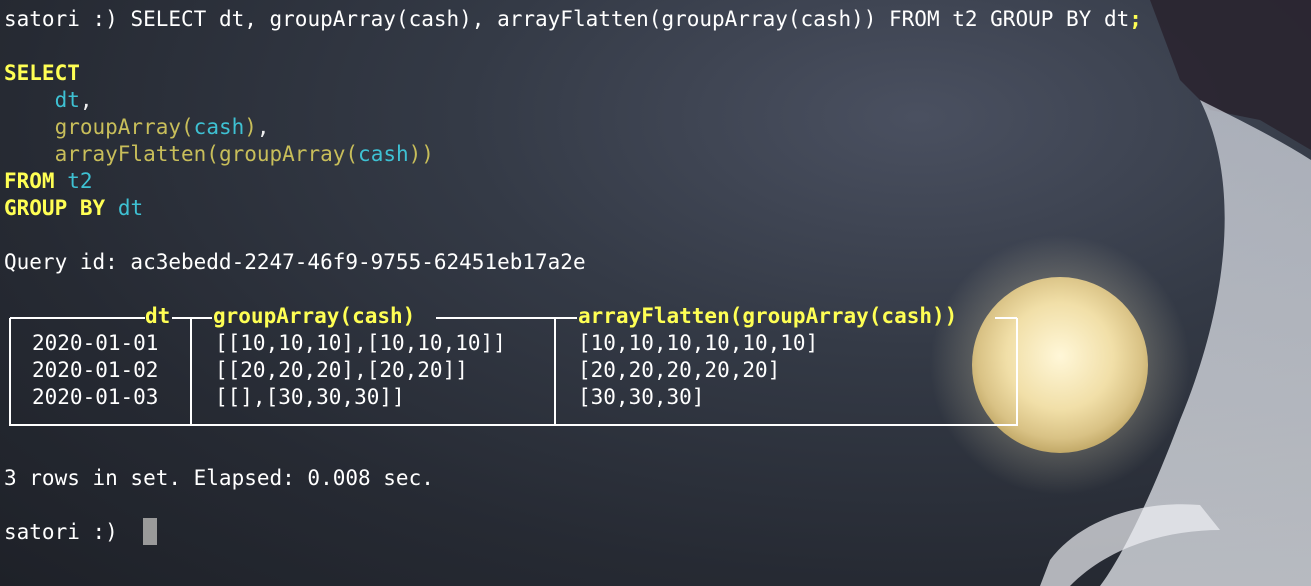 Image resolution: width=1311 pixels, height=586 pixels. Describe the element at coordinates (42, 73) in the screenshot. I see `select-keyword: SELECT` at that location.